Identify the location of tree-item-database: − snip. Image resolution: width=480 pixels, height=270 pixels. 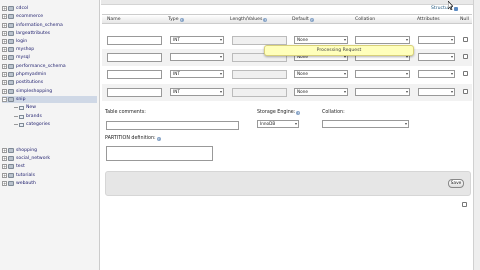
(49, 99).